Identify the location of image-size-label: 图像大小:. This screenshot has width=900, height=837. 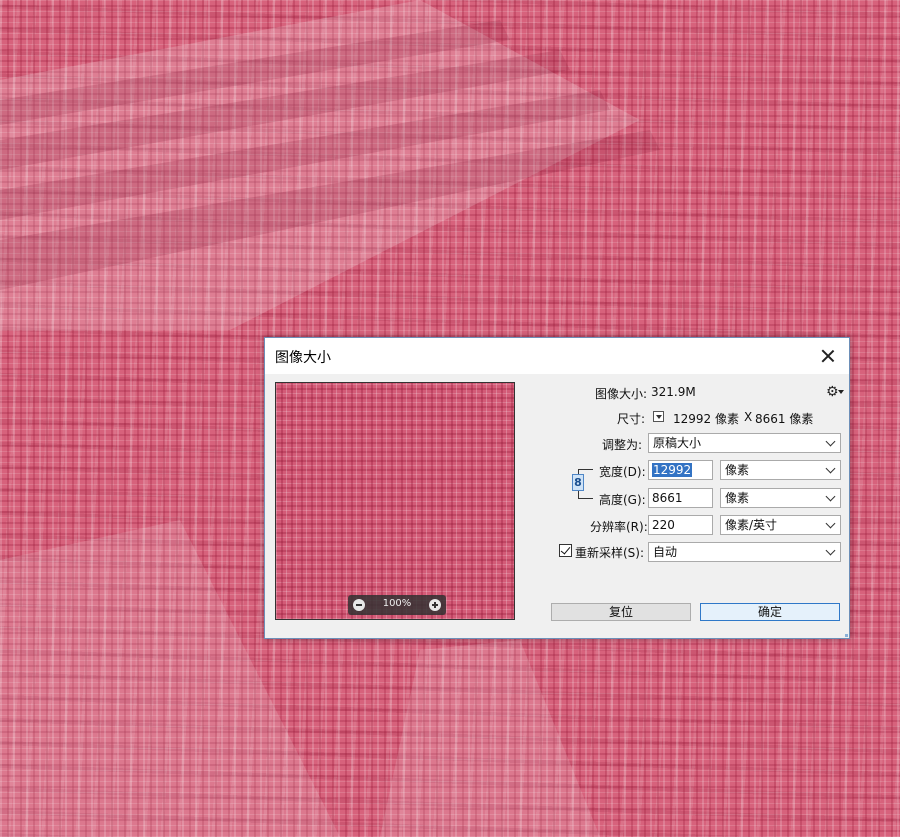
(621, 394).